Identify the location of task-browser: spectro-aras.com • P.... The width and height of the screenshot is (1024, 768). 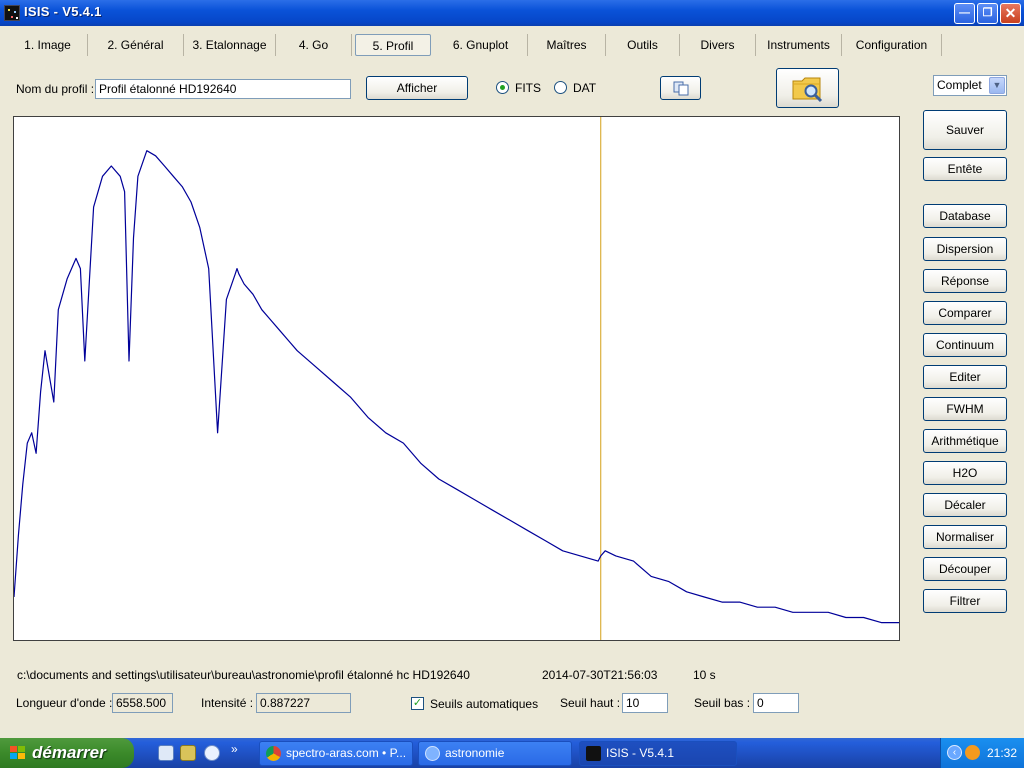
(336, 753).